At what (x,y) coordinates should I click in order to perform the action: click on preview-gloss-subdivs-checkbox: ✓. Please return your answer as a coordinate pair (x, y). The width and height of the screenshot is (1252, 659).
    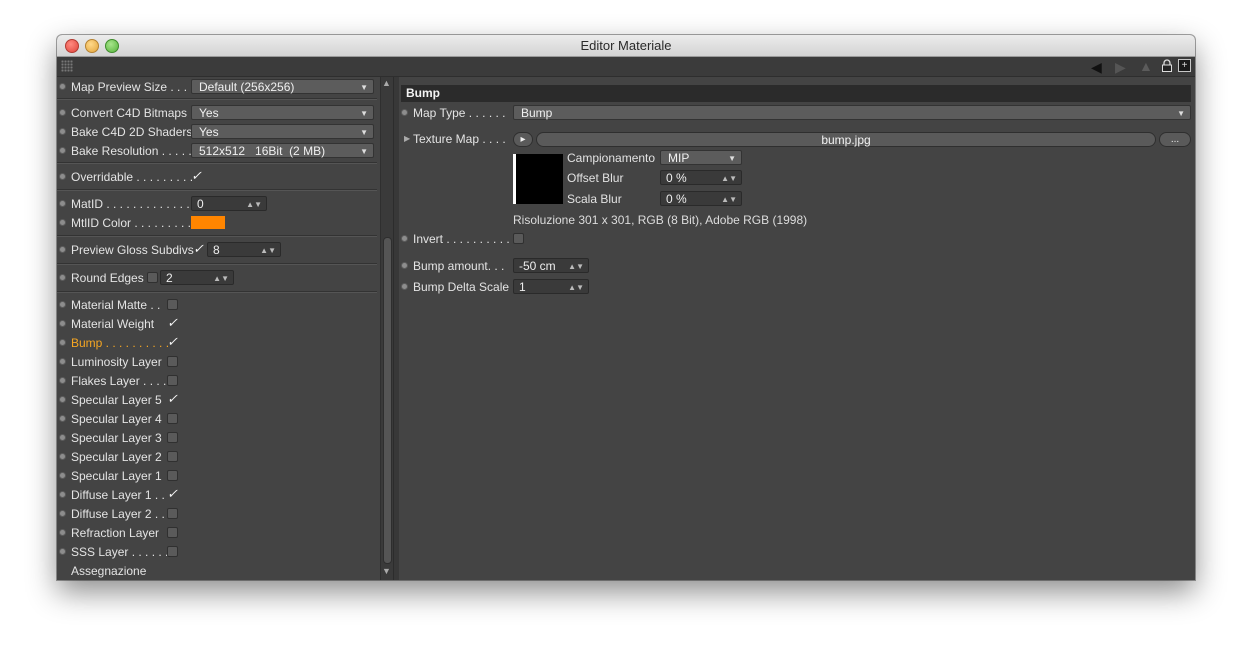
    Looking at the image, I should click on (198, 249).